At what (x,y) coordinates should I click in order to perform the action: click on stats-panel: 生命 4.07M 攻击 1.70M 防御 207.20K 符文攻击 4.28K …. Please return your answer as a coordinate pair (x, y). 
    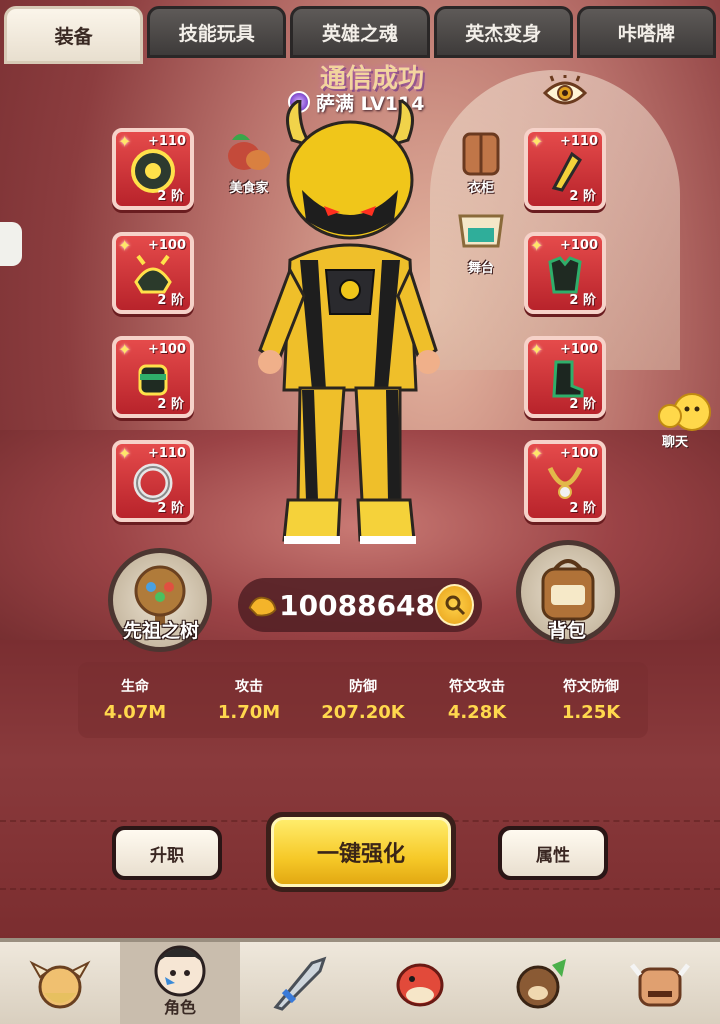
    Looking at the image, I should click on (363, 700).